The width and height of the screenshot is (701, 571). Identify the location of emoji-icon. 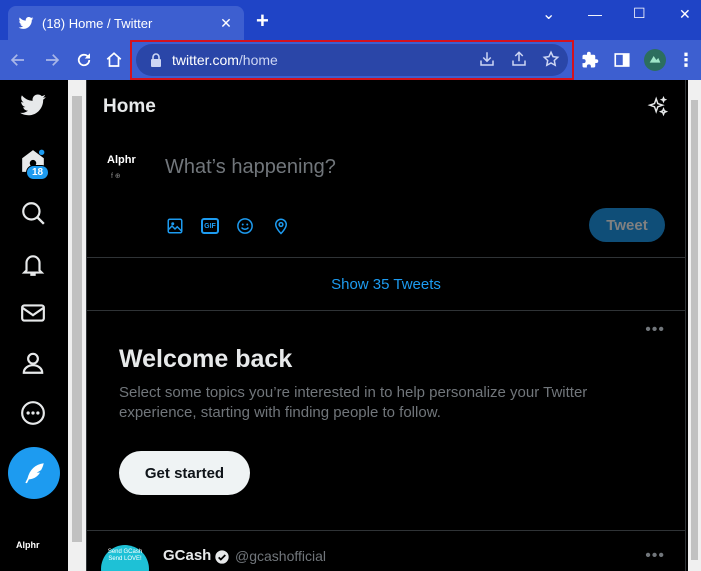
(245, 226).